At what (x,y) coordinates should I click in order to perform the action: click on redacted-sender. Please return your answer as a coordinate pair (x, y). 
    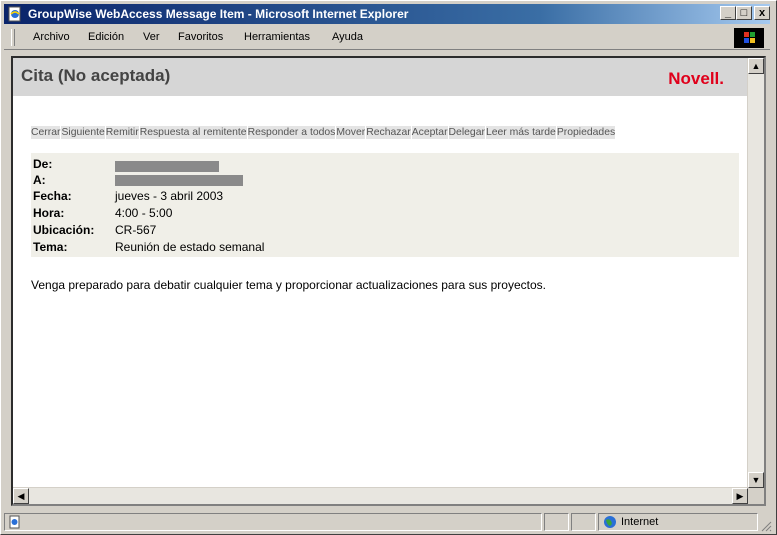
    Looking at the image, I should click on (167, 166).